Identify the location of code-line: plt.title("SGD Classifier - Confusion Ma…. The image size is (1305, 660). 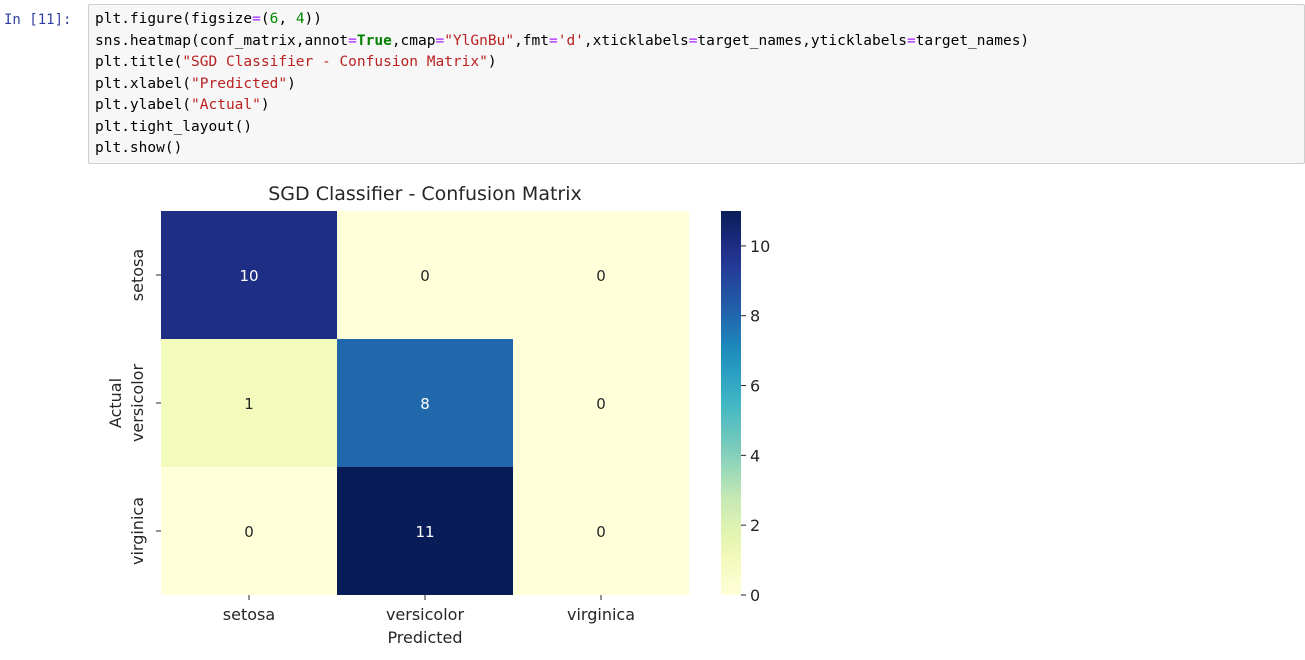
(696, 63).